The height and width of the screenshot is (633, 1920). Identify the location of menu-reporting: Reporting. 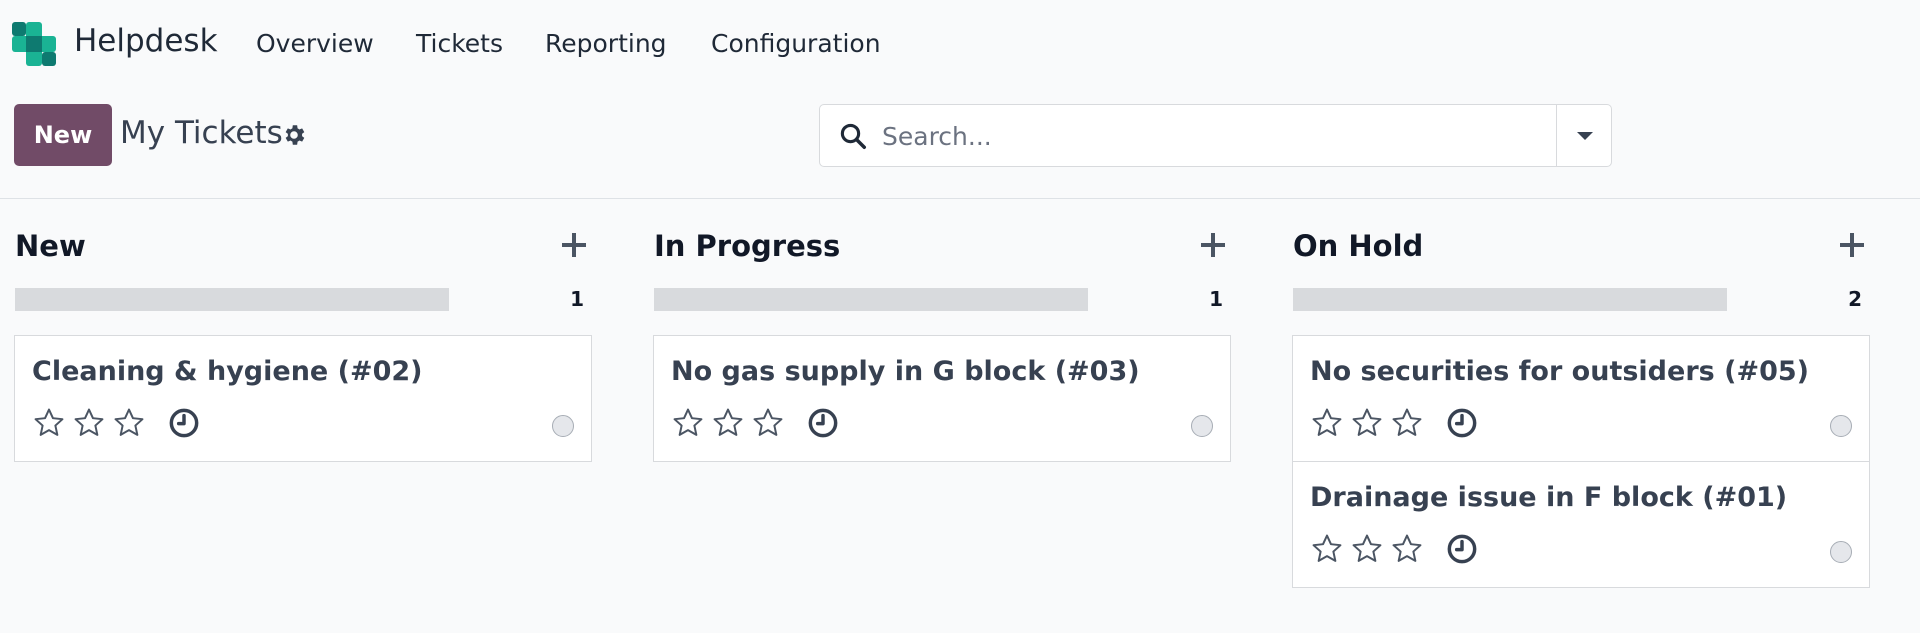
(606, 43).